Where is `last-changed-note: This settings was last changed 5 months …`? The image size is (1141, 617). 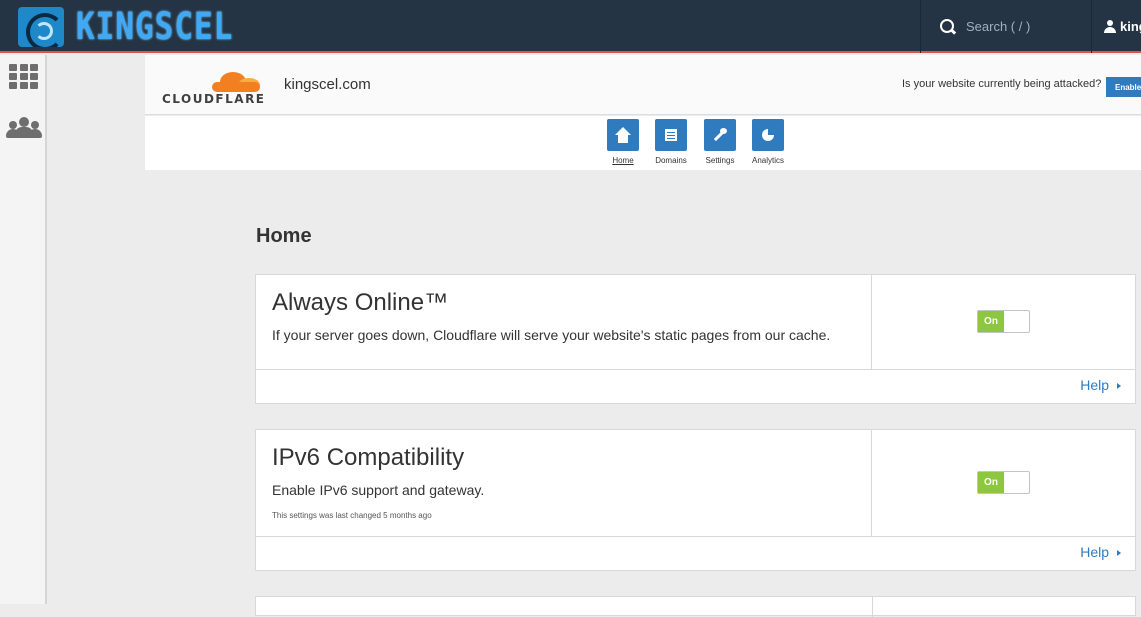
last-changed-note: This settings was last changed 5 months … is located at coordinates (352, 515).